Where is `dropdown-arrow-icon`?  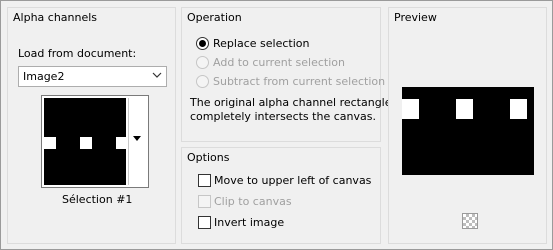
dropdown-arrow-icon is located at coordinates (137, 138).